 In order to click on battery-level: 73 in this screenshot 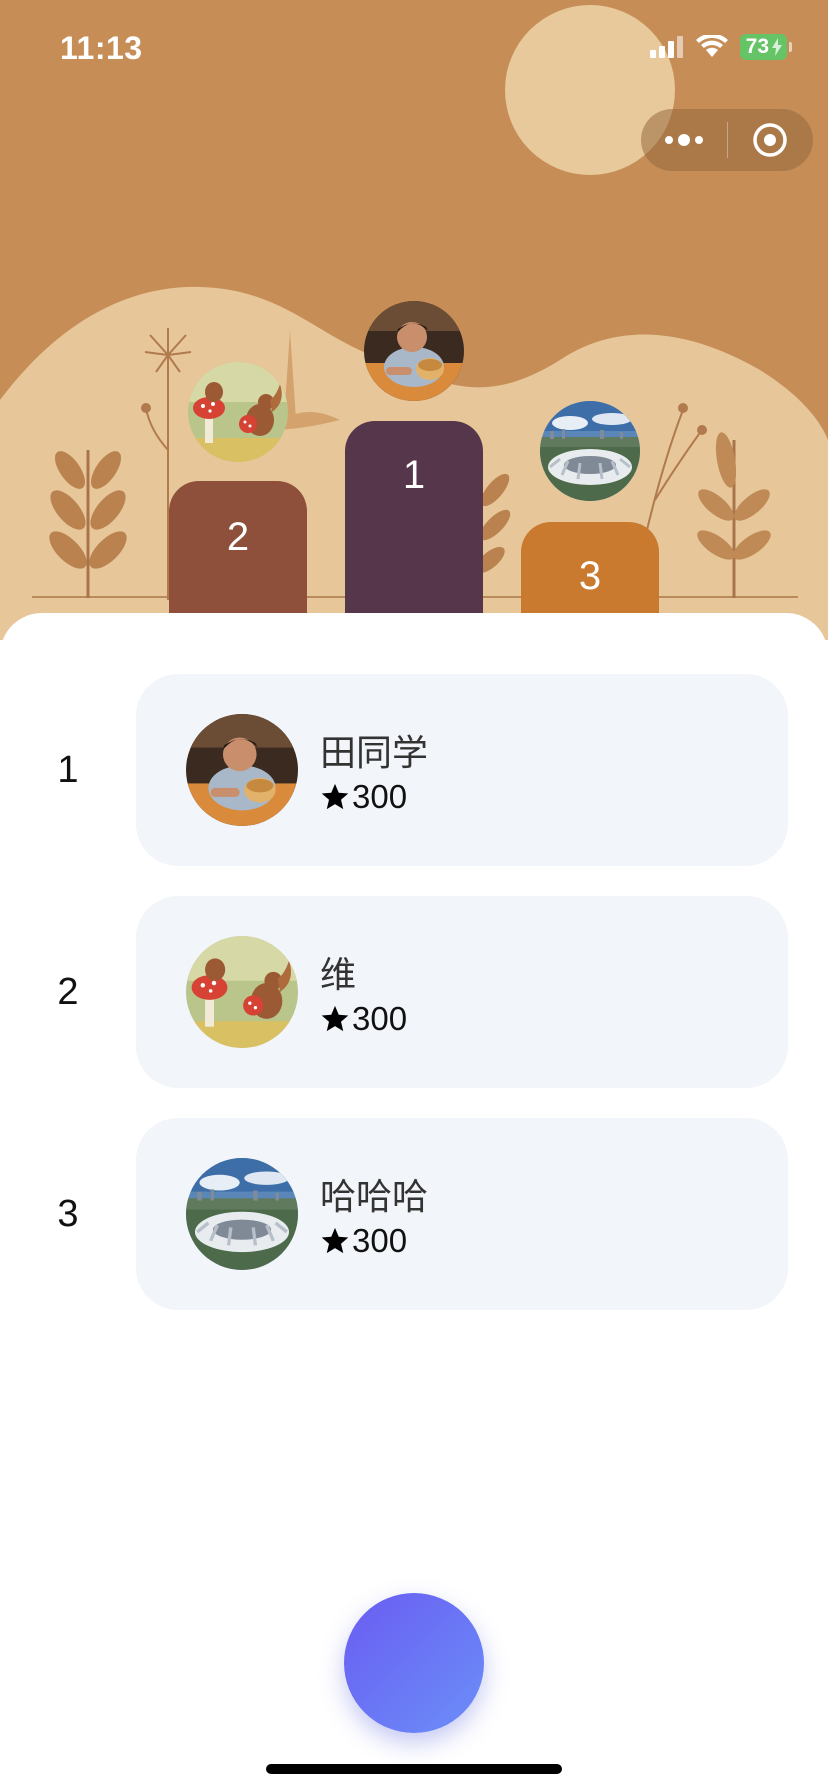, I will do `click(757, 46)`.